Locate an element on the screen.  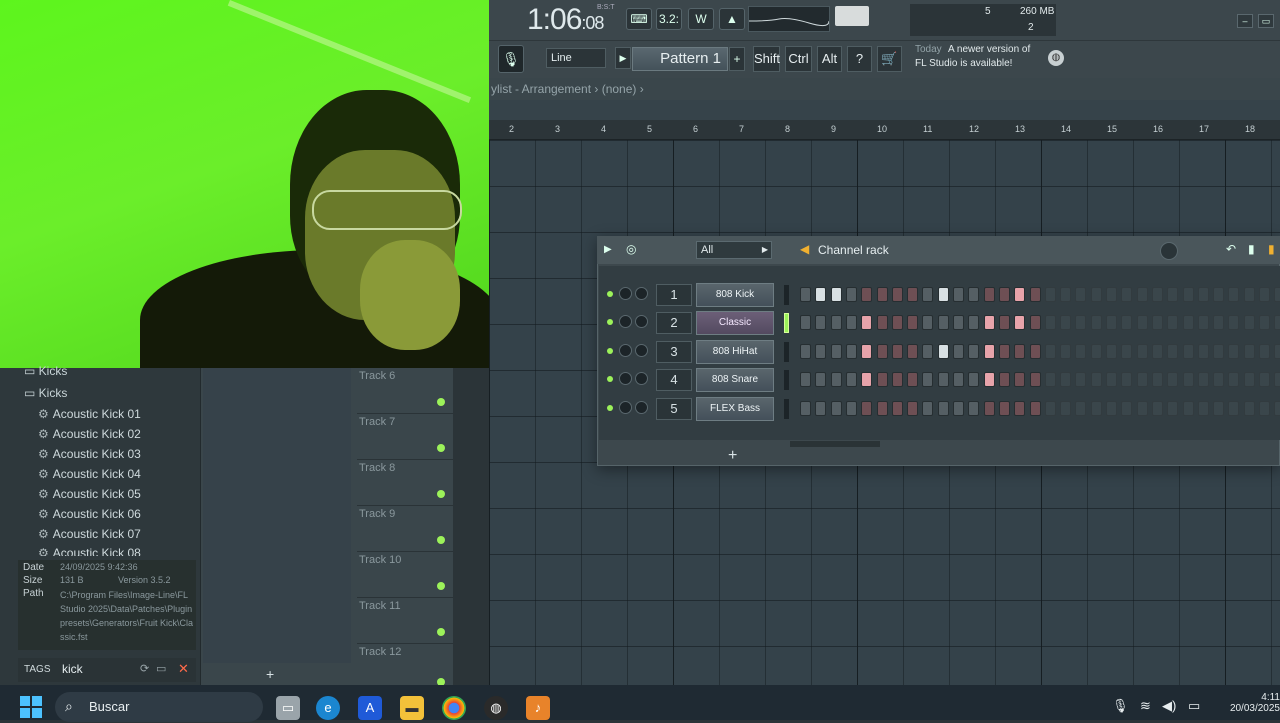
folder-icon: ▭ is located at coordinates (161, 668).